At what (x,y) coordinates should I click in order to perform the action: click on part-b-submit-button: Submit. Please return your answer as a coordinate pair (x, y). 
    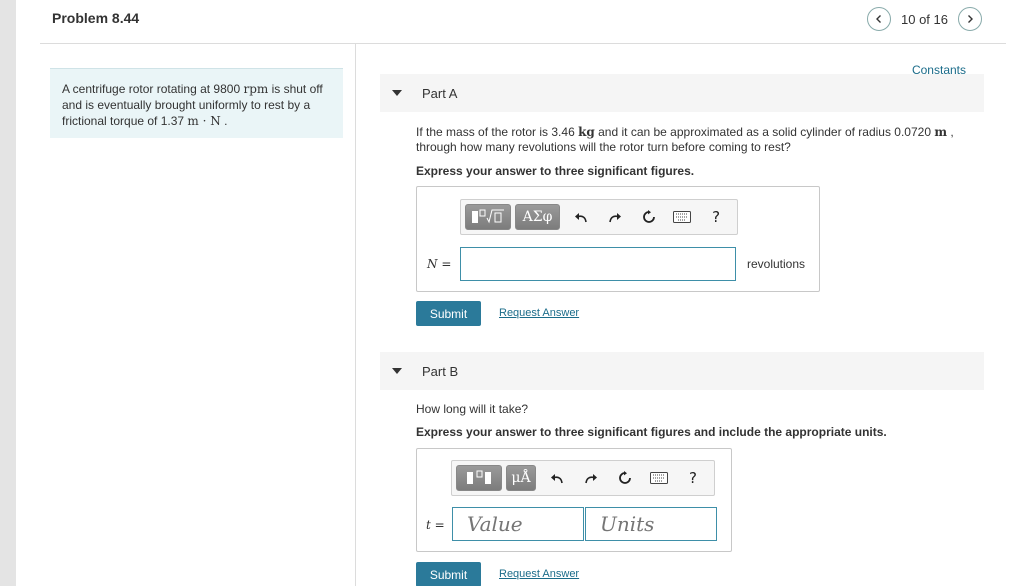
    Looking at the image, I should click on (448, 574).